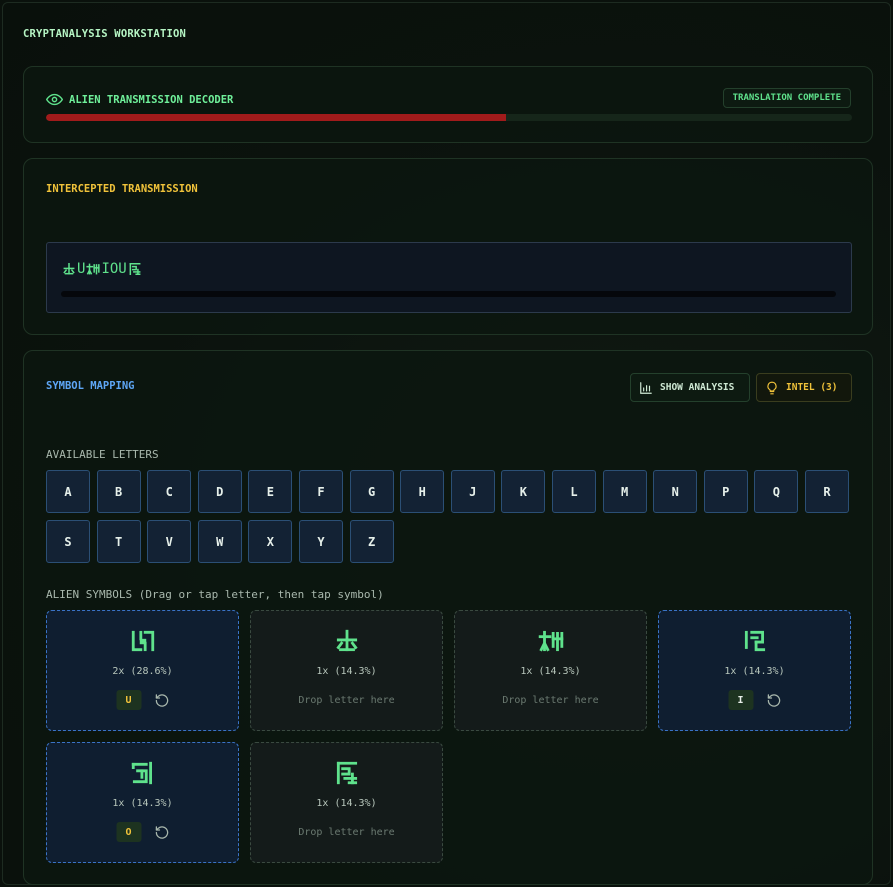  What do you see at coordinates (128, 832) in the screenshot?
I see `assigned-letter-chip: O` at bounding box center [128, 832].